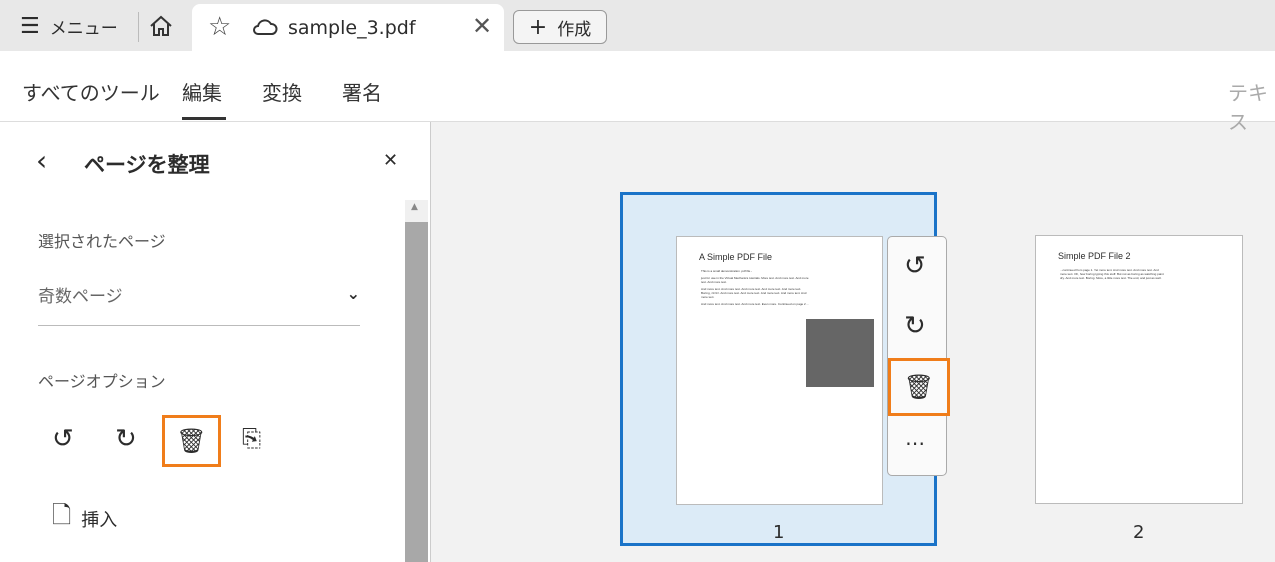  I want to click on home-icon, so click(161, 26).